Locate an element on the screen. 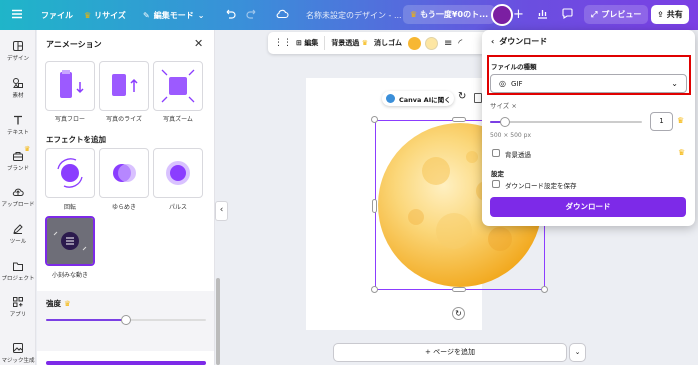 Image resolution: width=698 pixels, height=365 pixels. undo-icon is located at coordinates (230, 14).